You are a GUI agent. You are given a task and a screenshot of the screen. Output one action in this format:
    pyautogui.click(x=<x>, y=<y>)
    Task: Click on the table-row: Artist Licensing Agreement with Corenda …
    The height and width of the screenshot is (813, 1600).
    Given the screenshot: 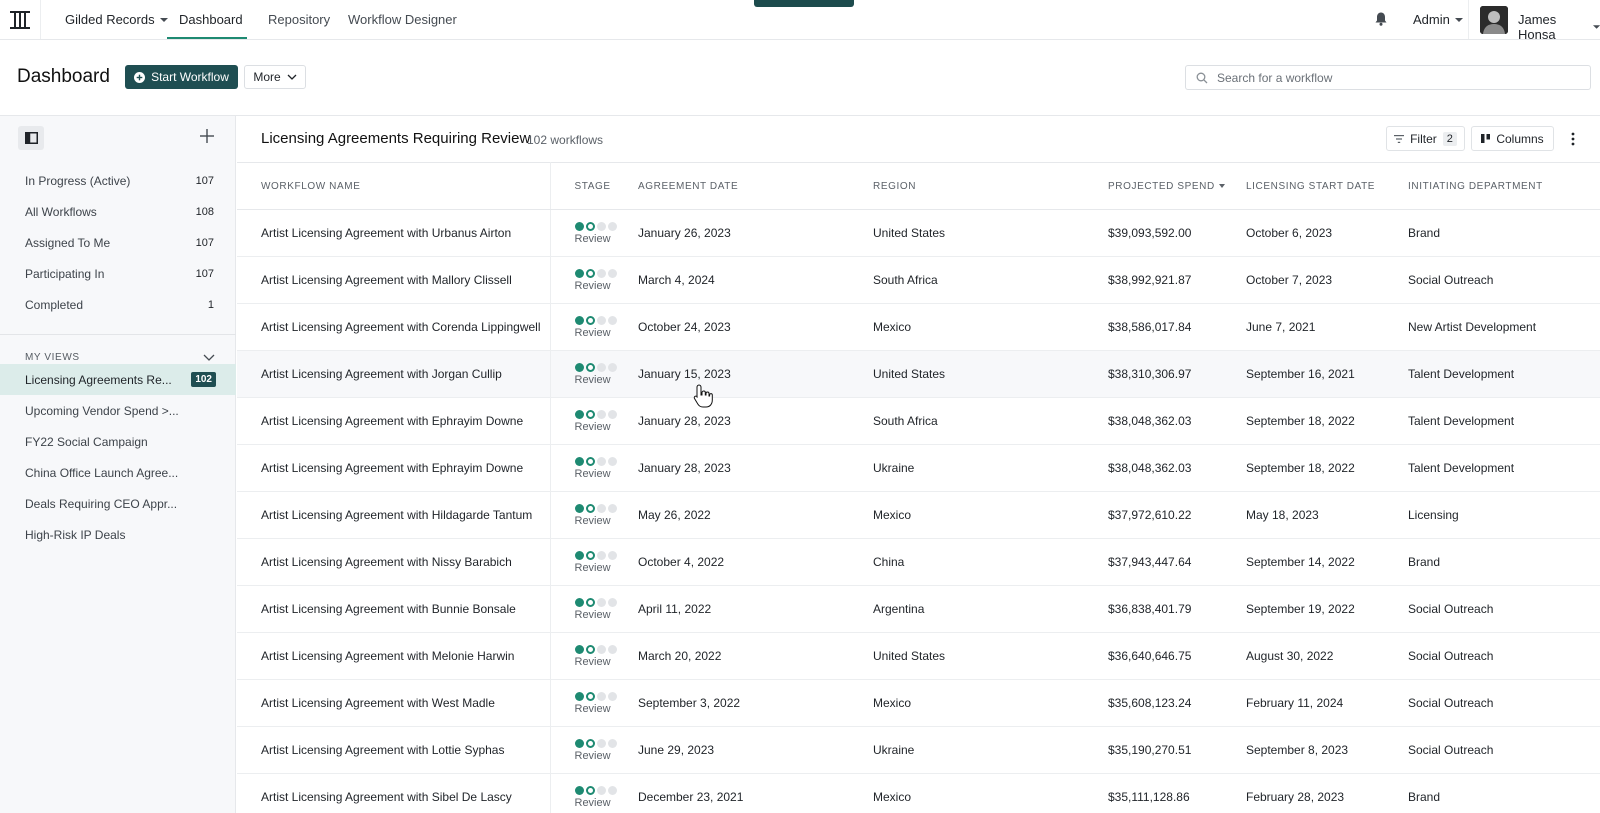 What is the action you would take?
    pyautogui.click(x=918, y=327)
    